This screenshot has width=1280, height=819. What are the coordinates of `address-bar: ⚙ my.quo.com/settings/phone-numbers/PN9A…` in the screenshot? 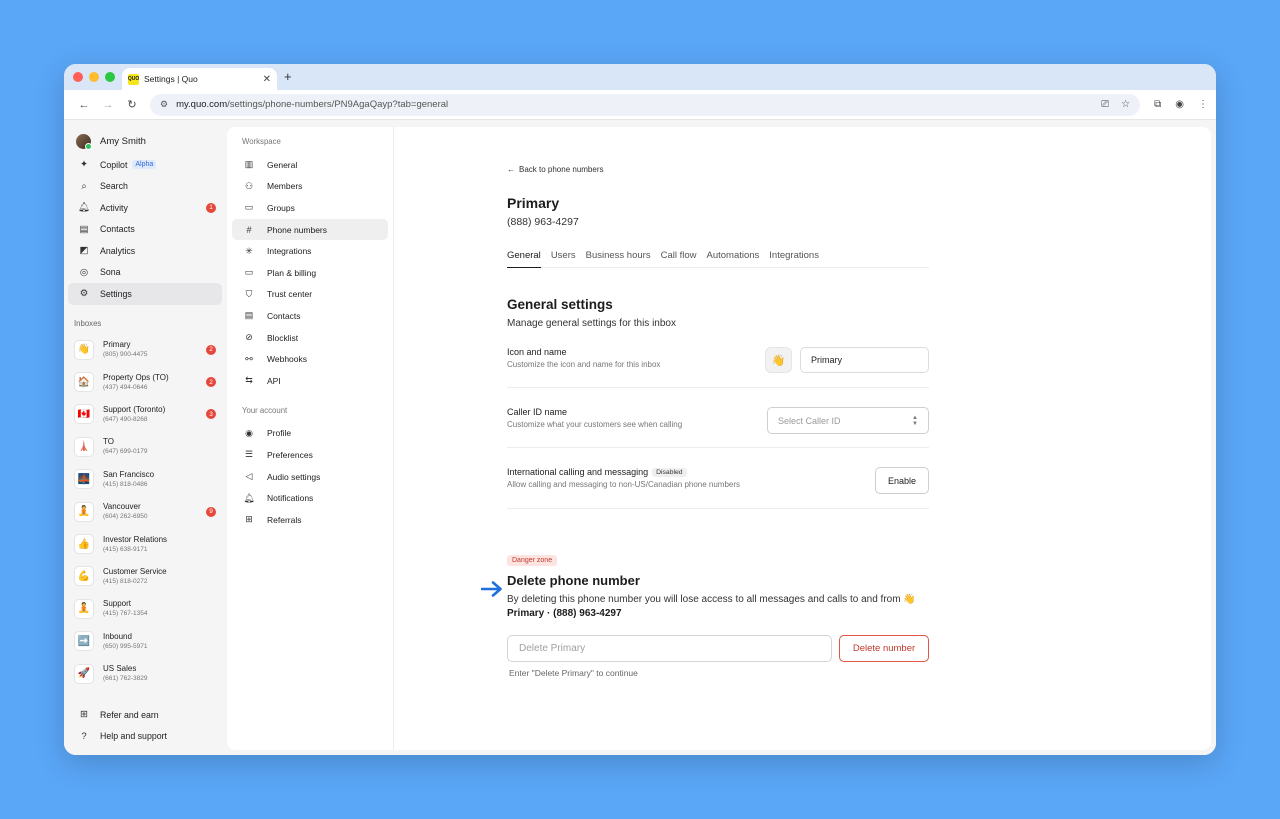 It's located at (645, 104).